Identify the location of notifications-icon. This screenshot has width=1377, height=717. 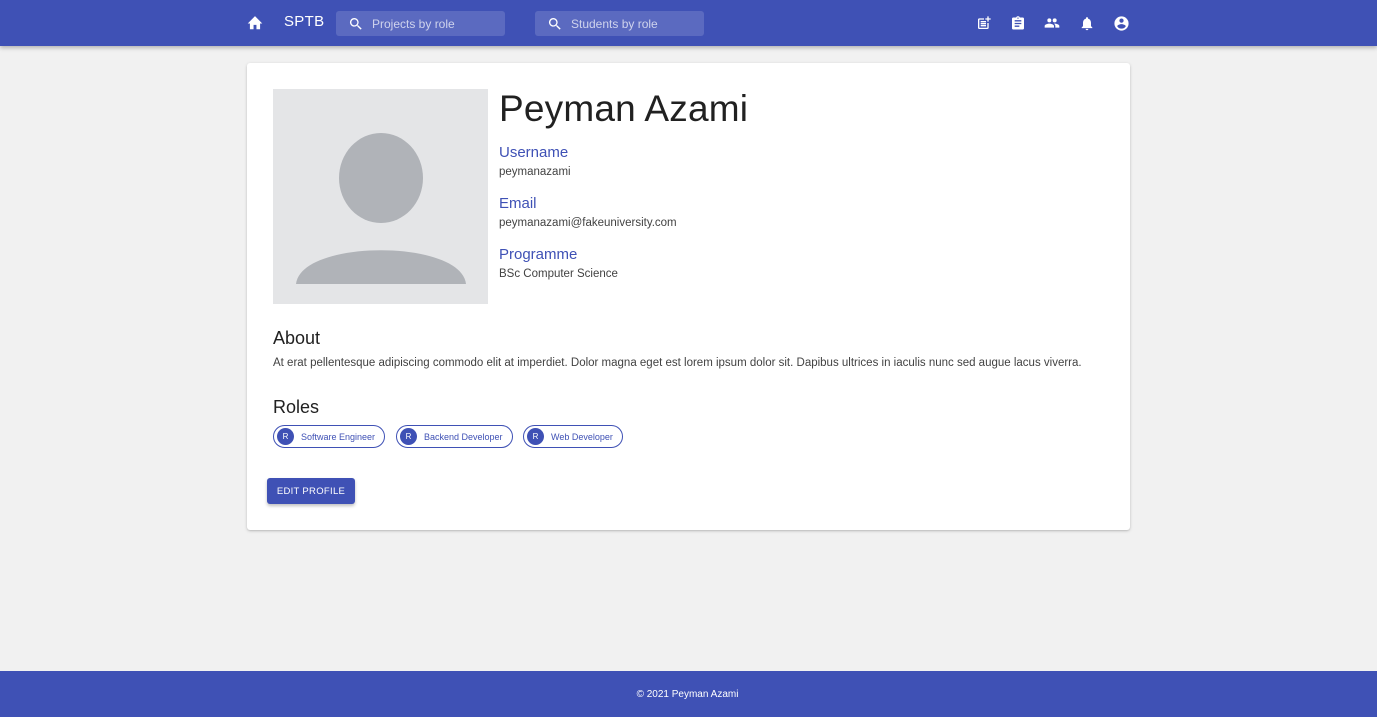
(1087, 23).